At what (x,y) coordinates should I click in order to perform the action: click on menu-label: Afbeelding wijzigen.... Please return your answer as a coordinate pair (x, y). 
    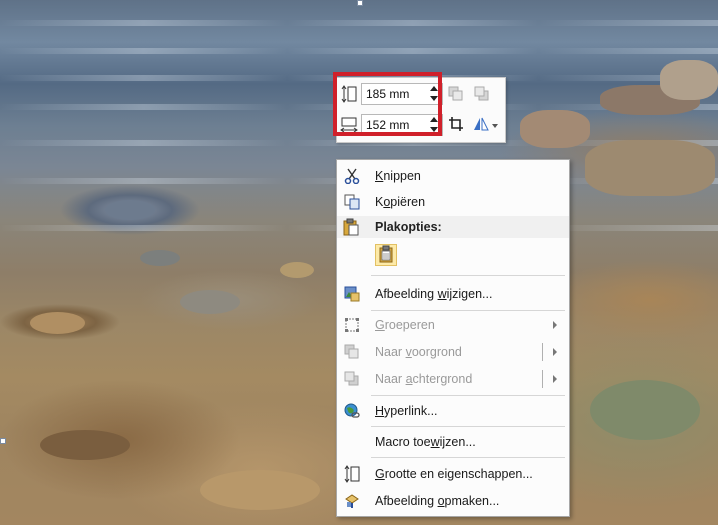
    Looking at the image, I should click on (434, 294).